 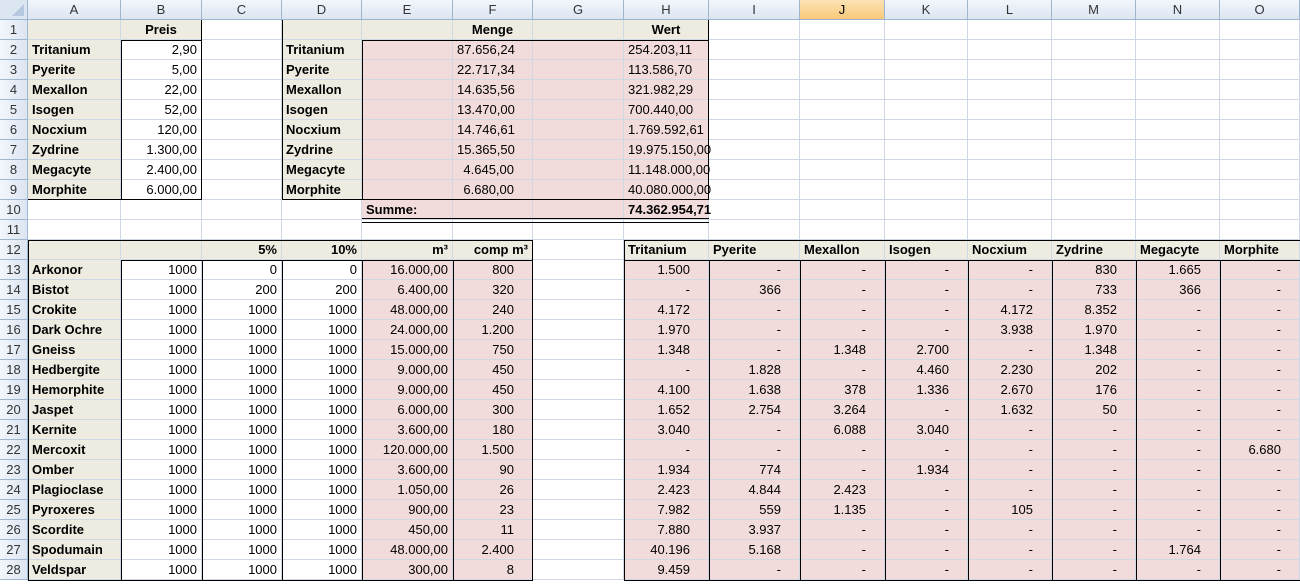 I want to click on header-m3: m³, so click(x=407, y=250).